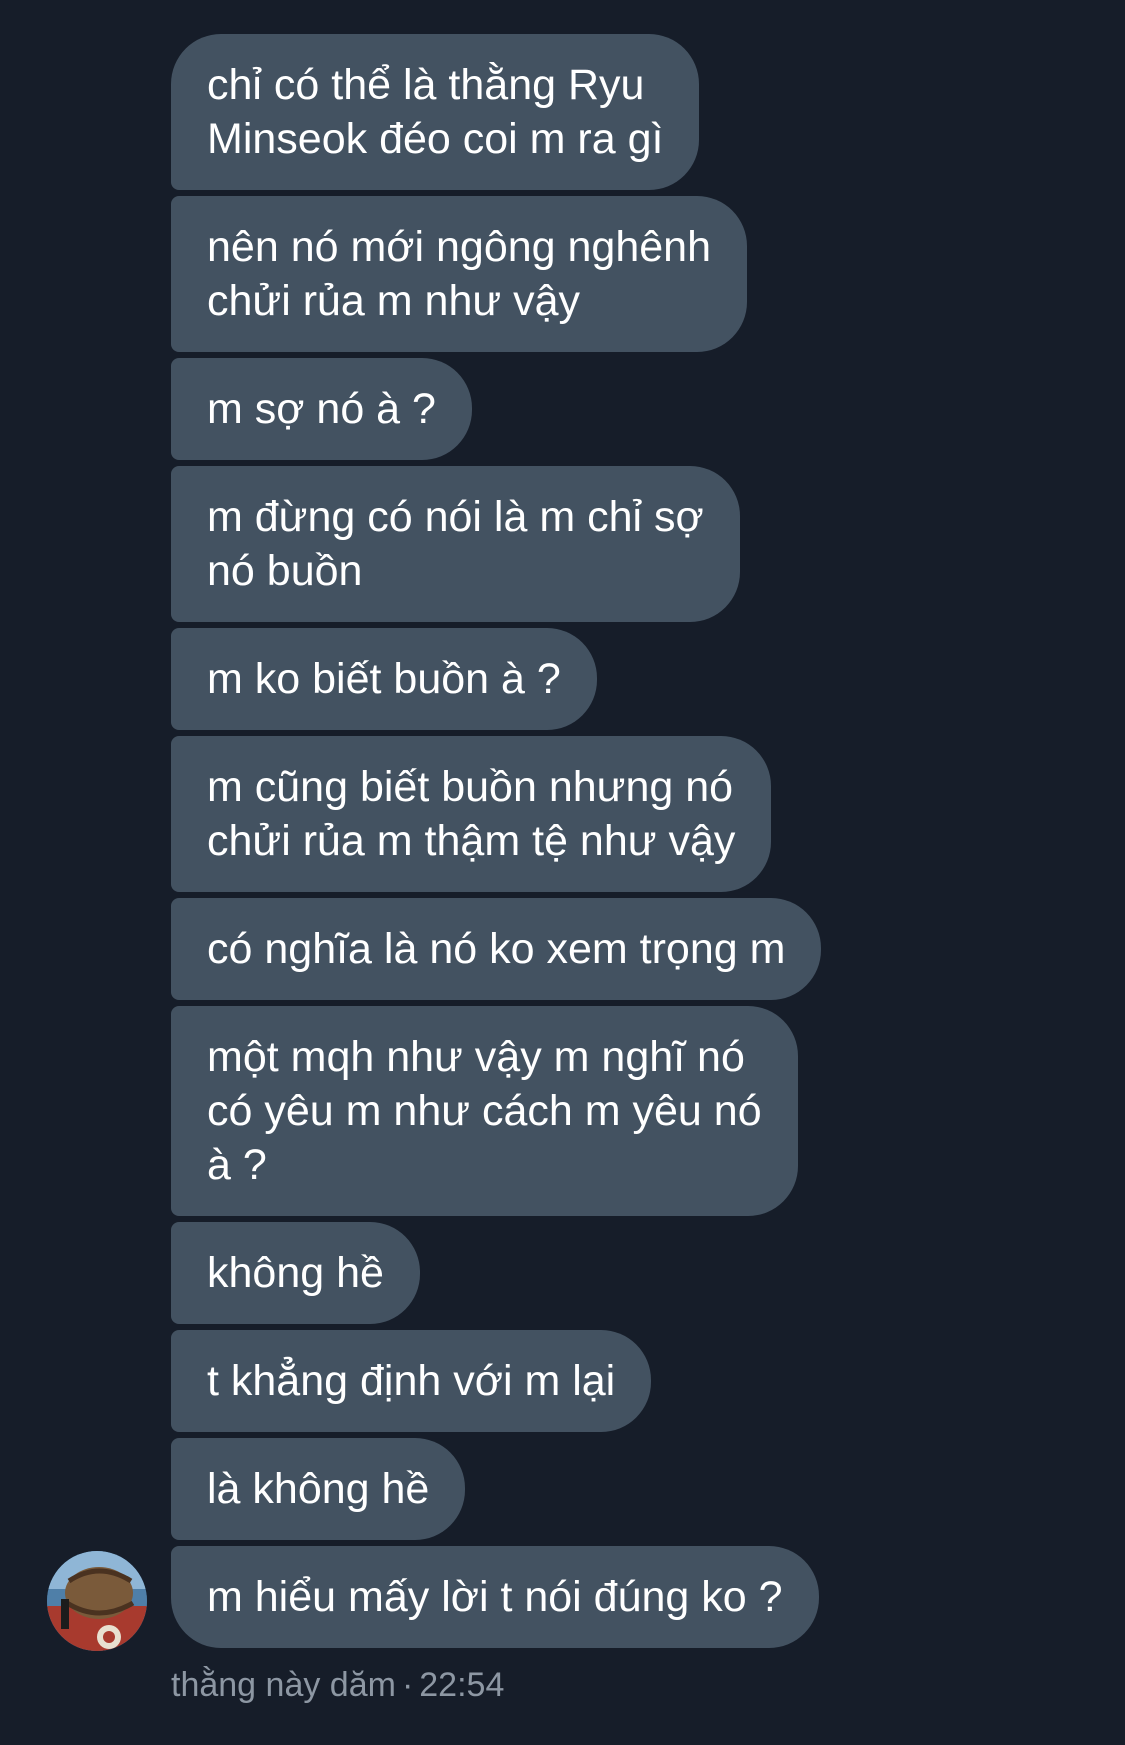  Describe the element at coordinates (295, 1273) in the screenshot. I see `message-bubble: không hề` at that location.